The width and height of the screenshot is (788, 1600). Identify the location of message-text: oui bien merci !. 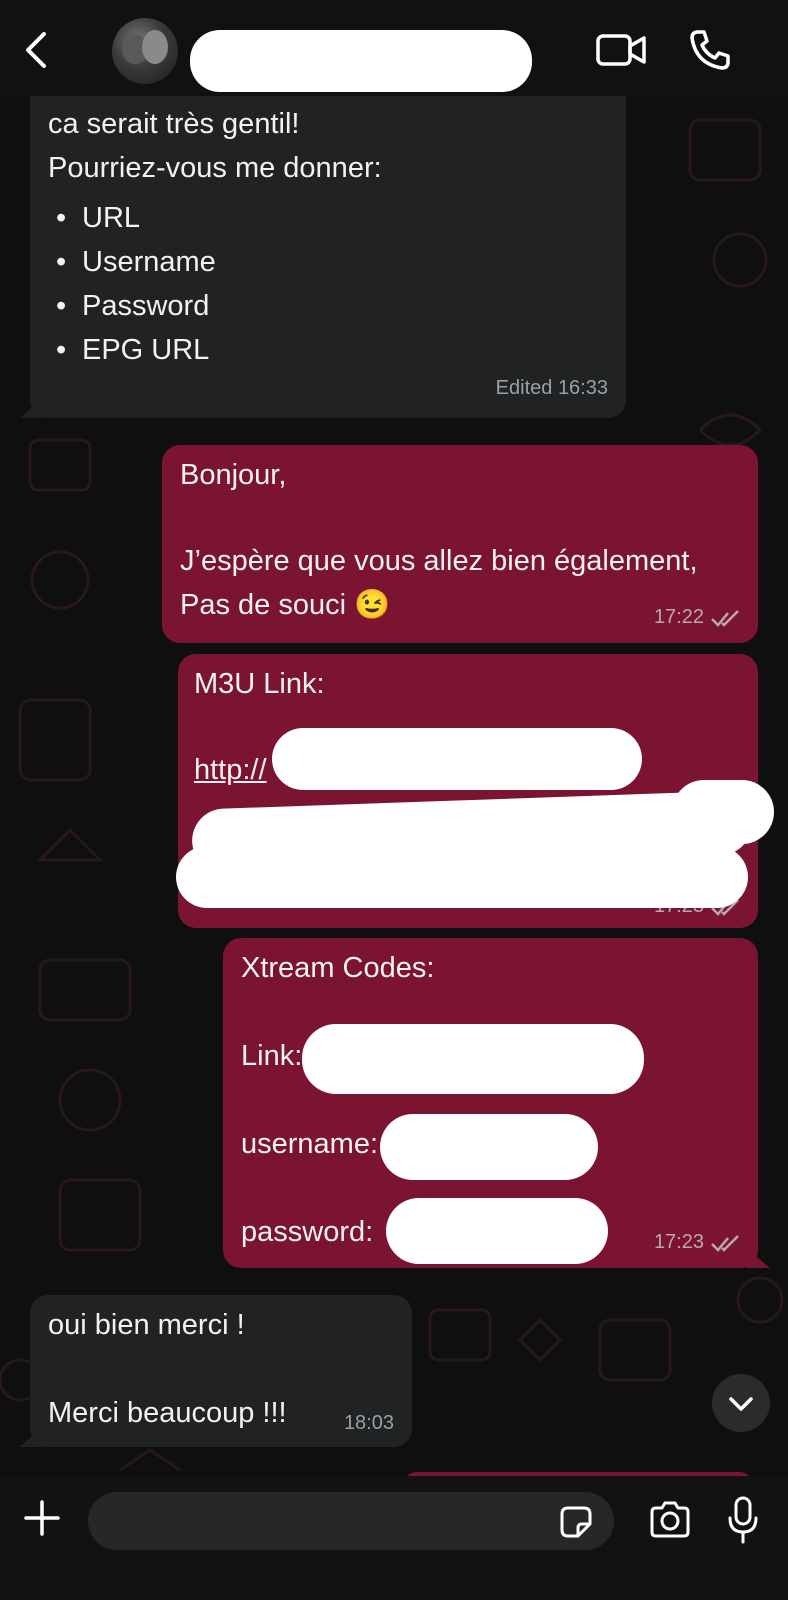
(146, 1325).